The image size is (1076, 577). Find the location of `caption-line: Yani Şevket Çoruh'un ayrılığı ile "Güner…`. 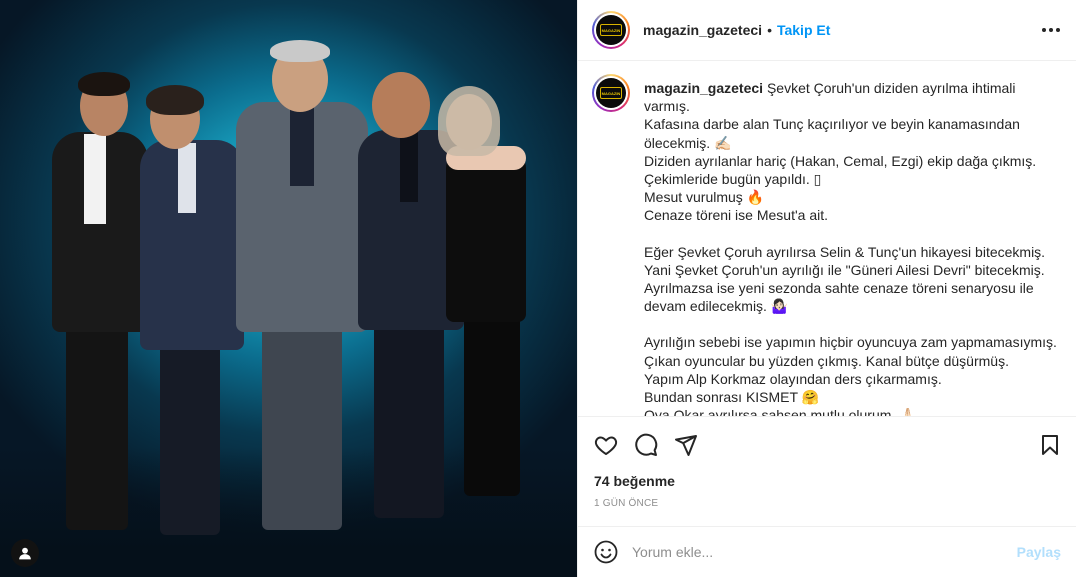

caption-line: Yani Şevket Çoruh'un ayrılığı ile "Güner… is located at coordinates (844, 269).